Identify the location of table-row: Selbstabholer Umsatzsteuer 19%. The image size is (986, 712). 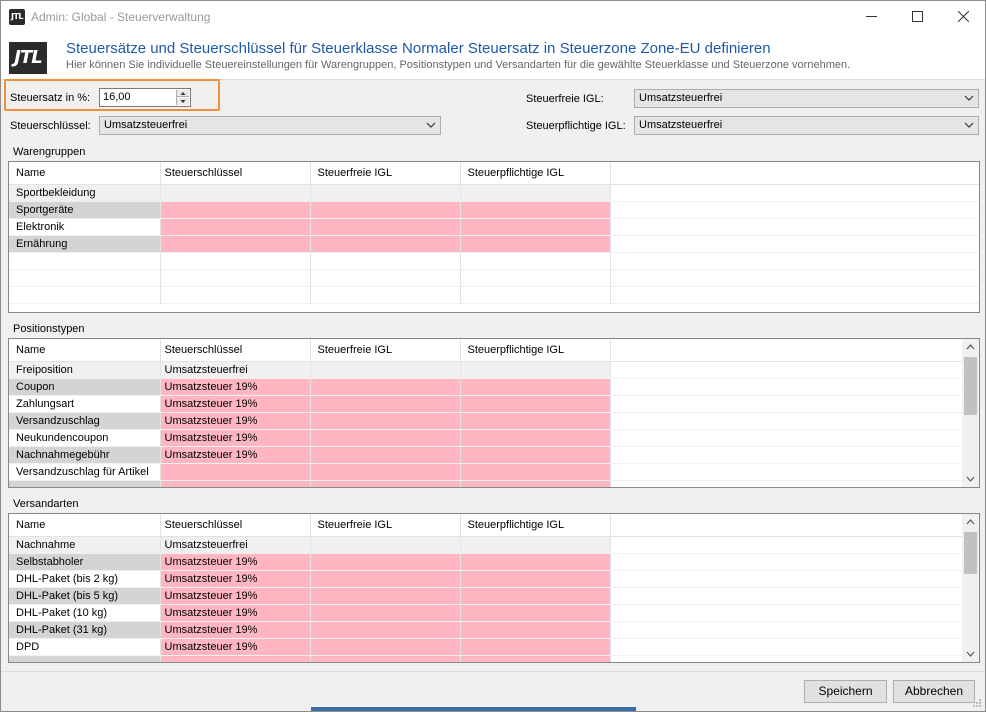
(494, 562).